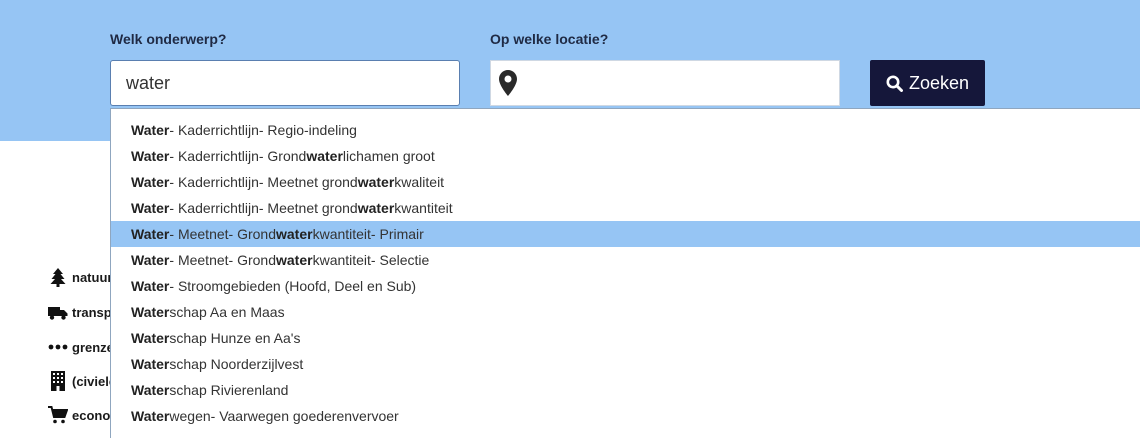 This screenshot has width=1140, height=438. I want to click on location-input, so click(679, 84).